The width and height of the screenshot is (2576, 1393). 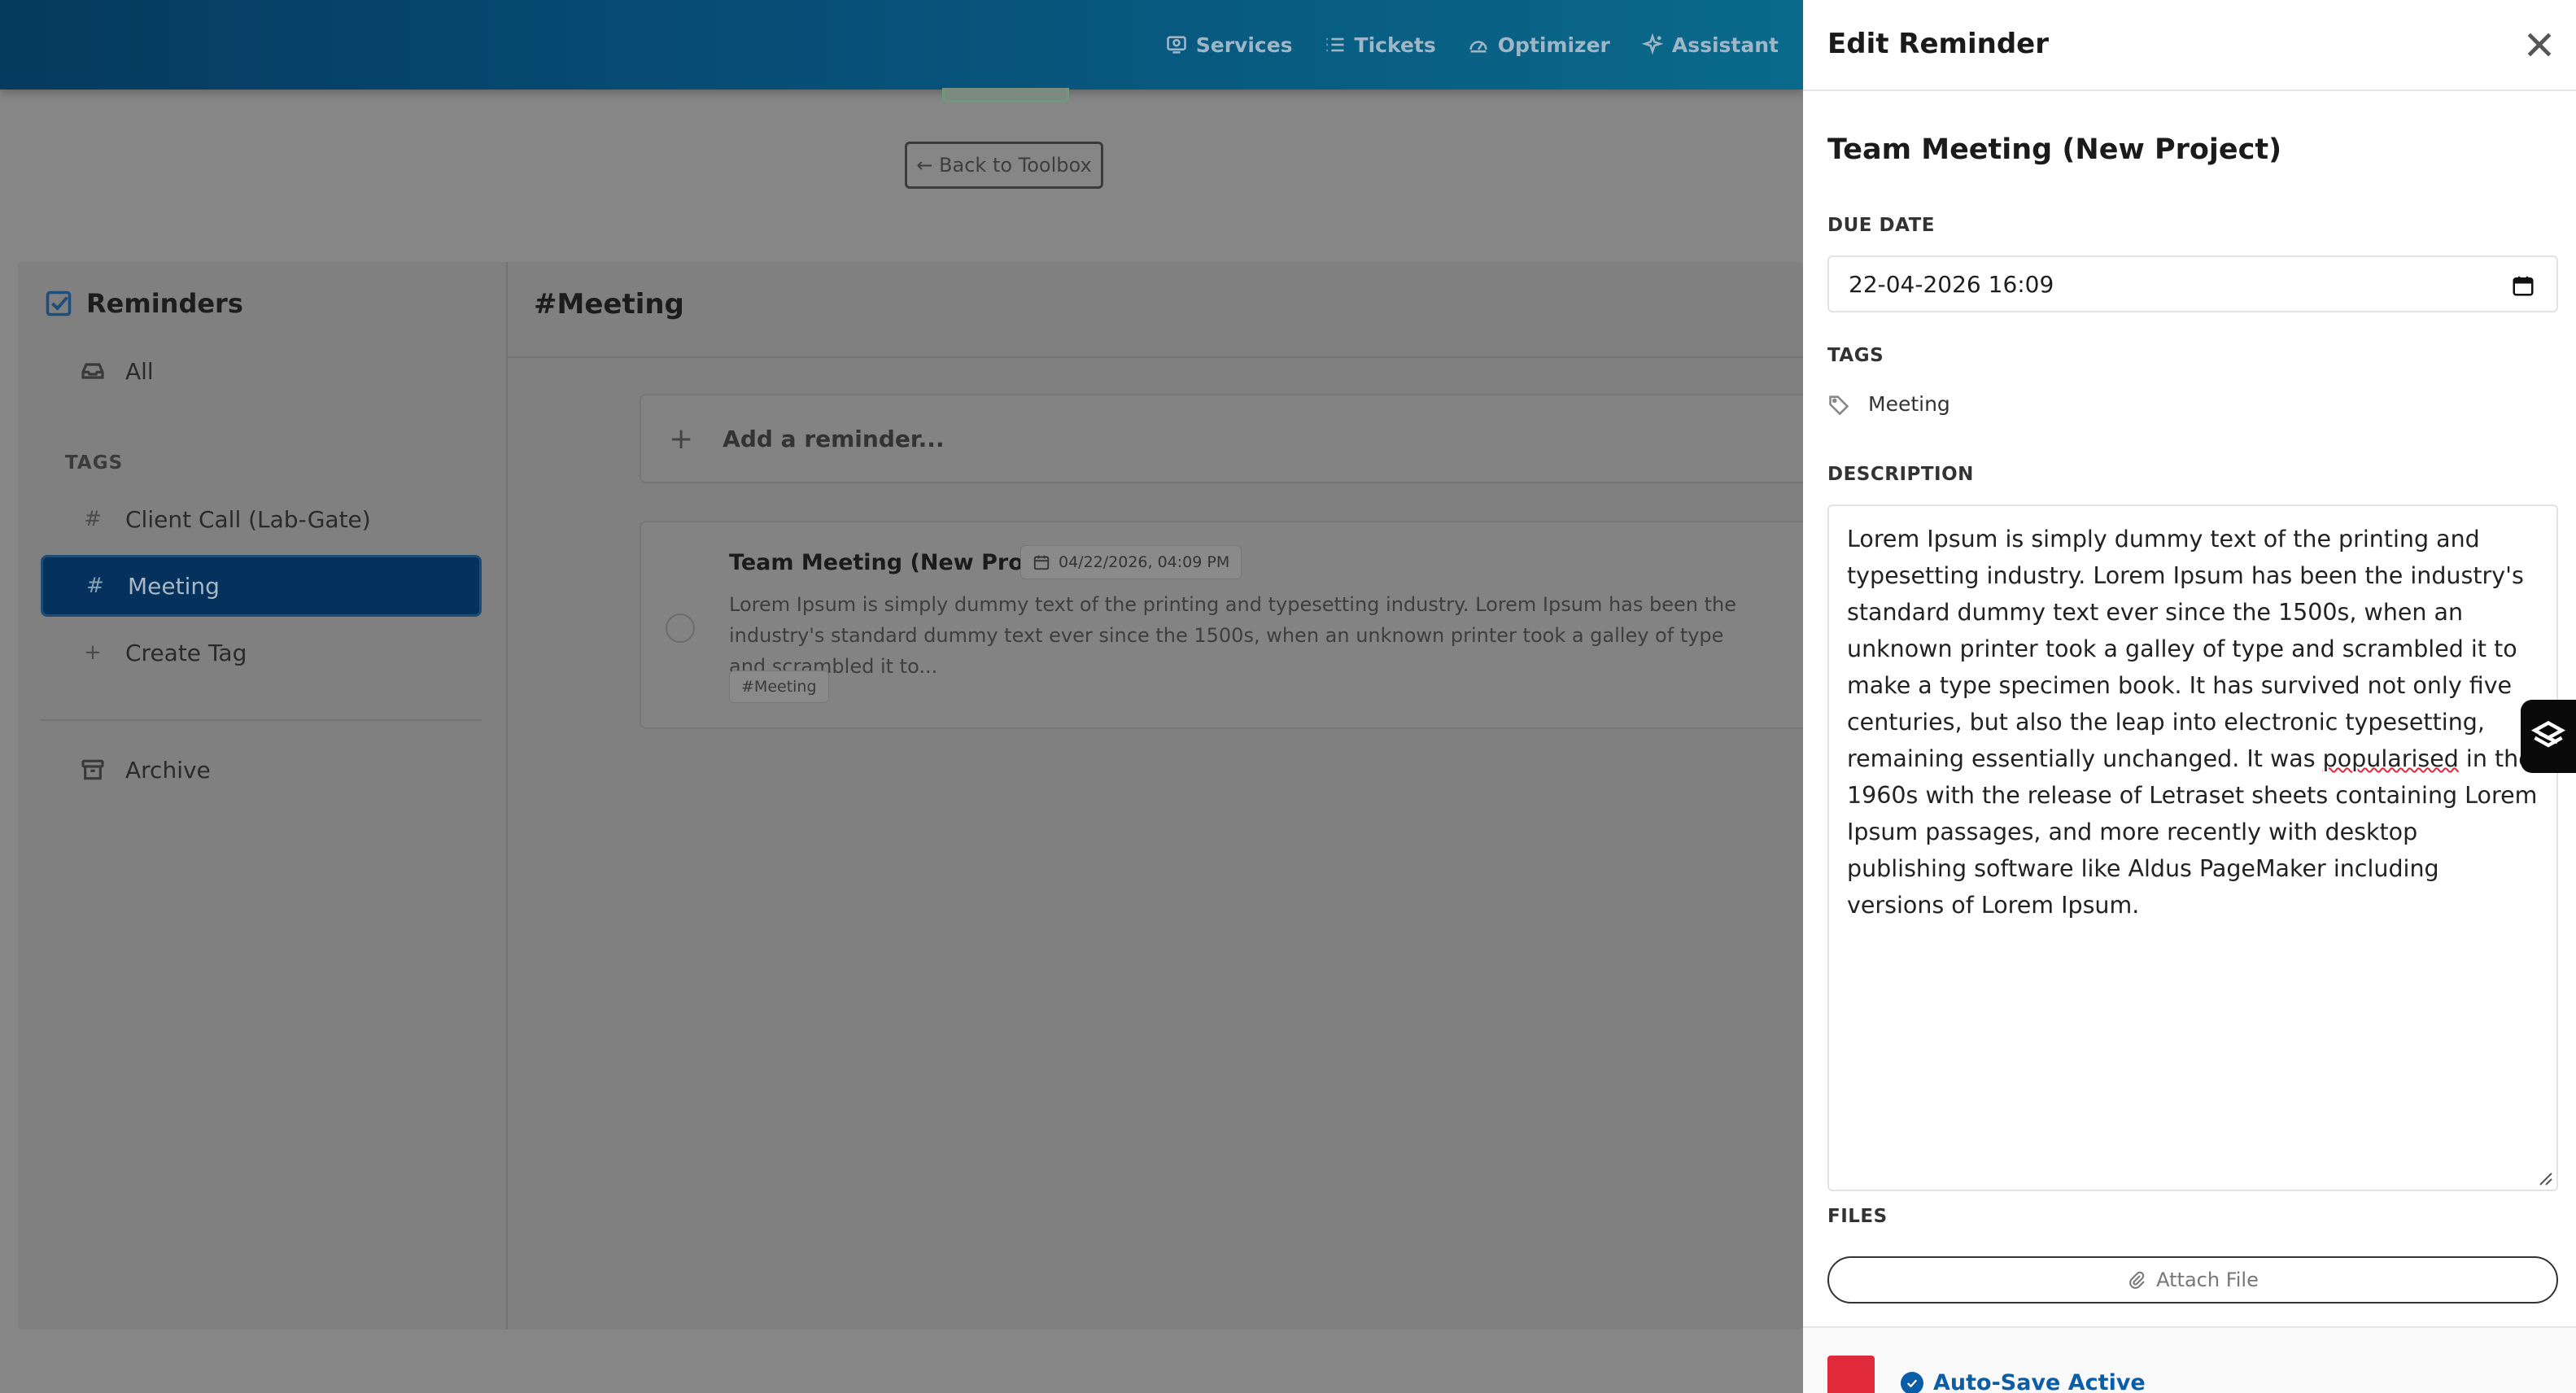 I want to click on autosave-label: Auto-Save Active, so click(x=2039, y=1381).